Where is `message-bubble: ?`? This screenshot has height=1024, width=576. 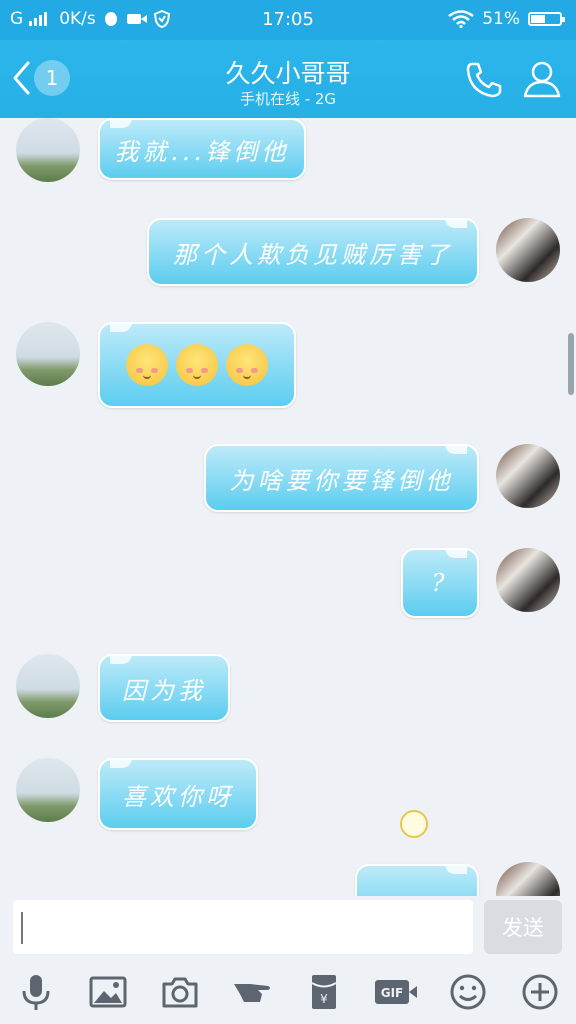 message-bubble: ? is located at coordinates (440, 583).